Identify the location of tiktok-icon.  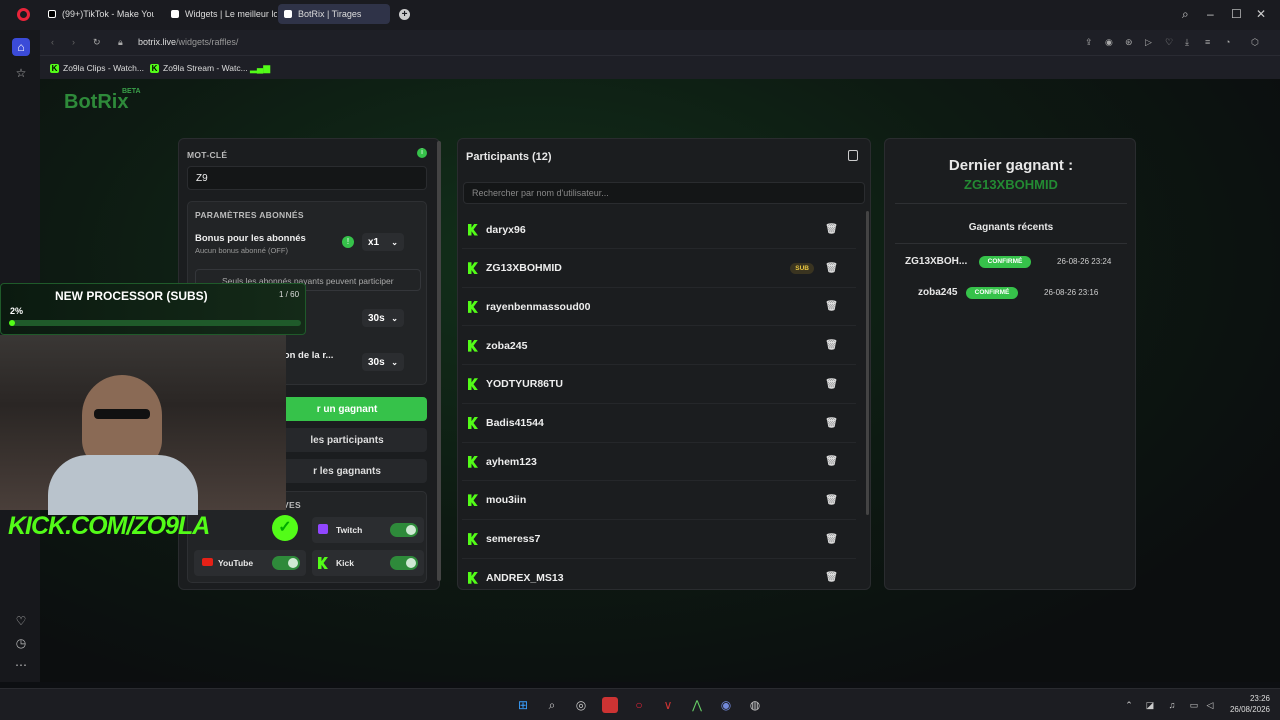
(52, 14).